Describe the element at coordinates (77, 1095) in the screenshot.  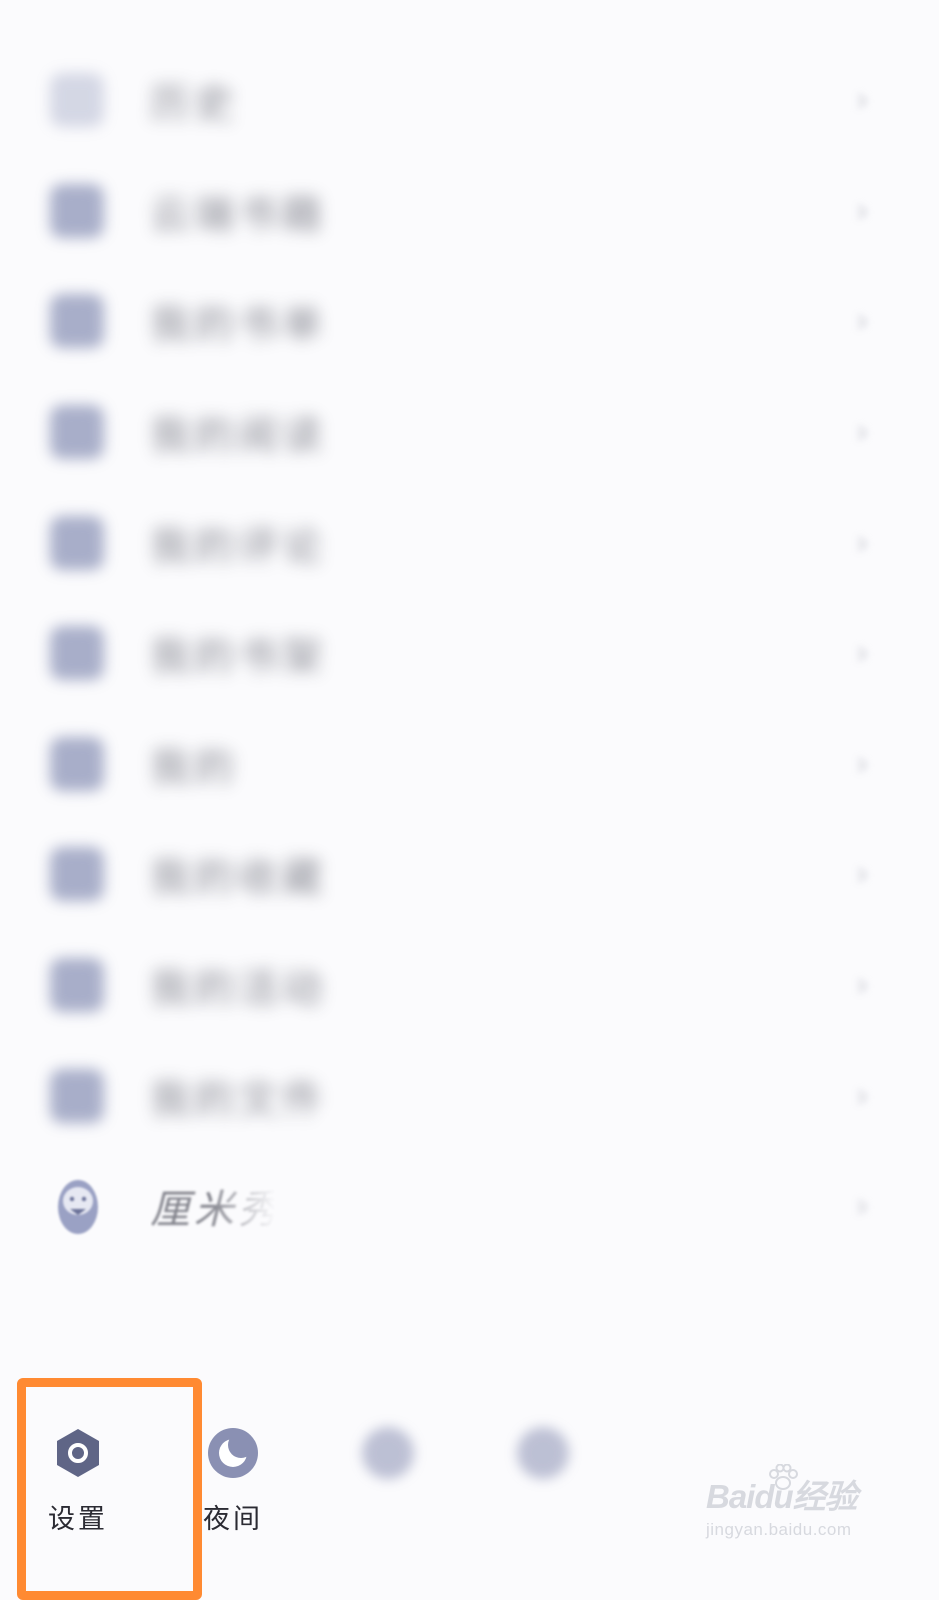
I see `folder-icon` at that location.